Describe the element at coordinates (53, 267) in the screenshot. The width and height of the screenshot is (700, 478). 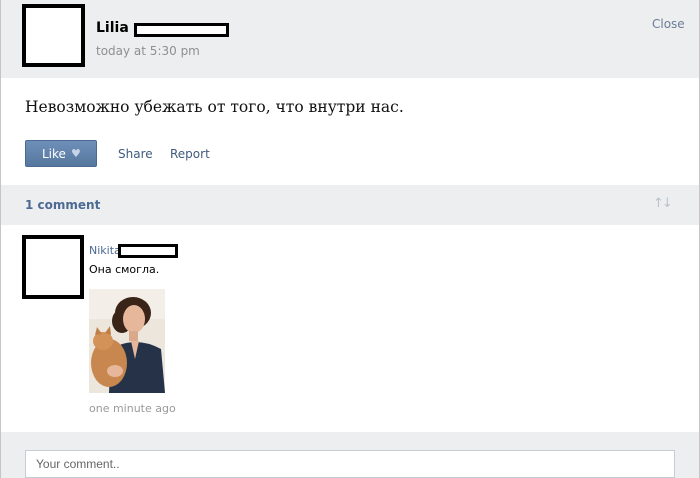
I see `commenter-avatar` at that location.